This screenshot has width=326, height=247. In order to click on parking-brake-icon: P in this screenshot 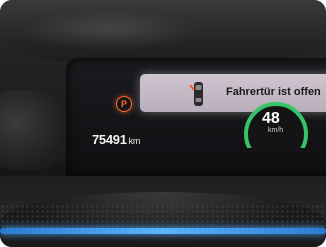, I will do `click(124, 104)`.